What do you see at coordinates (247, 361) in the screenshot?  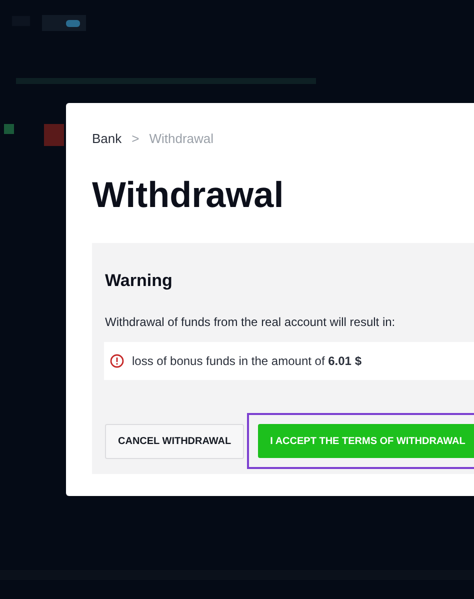 I see `warning-item-text: loss of bonus funds in the amount of 6.01 $` at bounding box center [247, 361].